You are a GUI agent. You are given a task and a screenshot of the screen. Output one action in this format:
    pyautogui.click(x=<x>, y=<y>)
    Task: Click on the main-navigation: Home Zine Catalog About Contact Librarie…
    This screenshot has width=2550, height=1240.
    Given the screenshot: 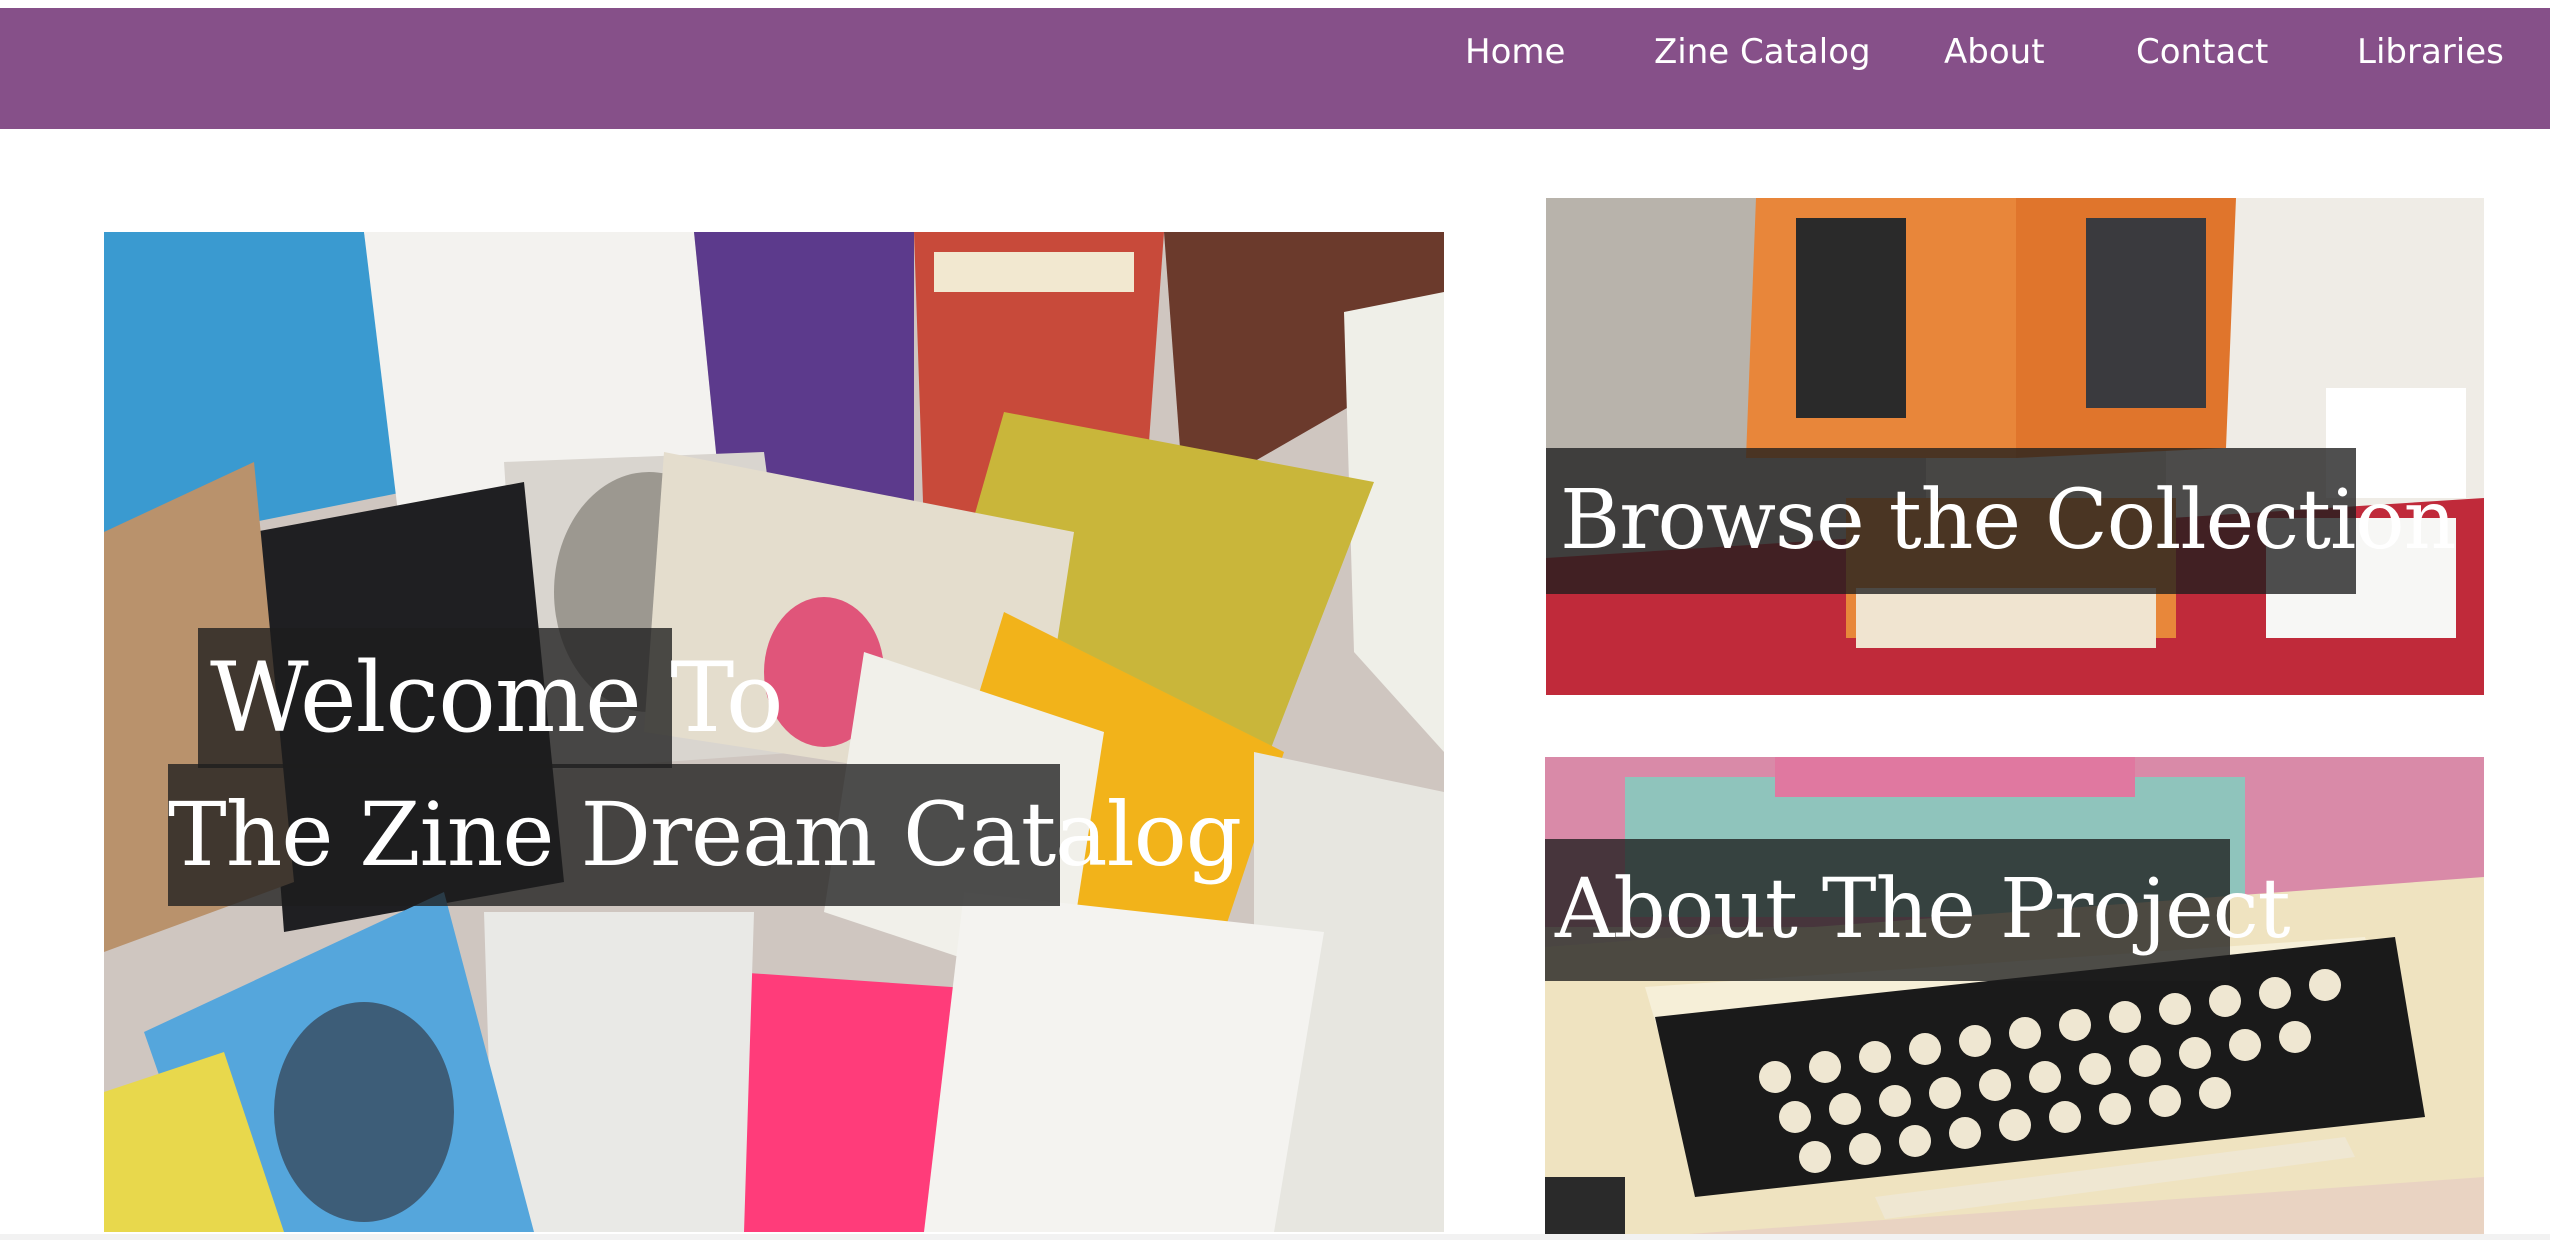 What is the action you would take?
    pyautogui.click(x=1275, y=68)
    